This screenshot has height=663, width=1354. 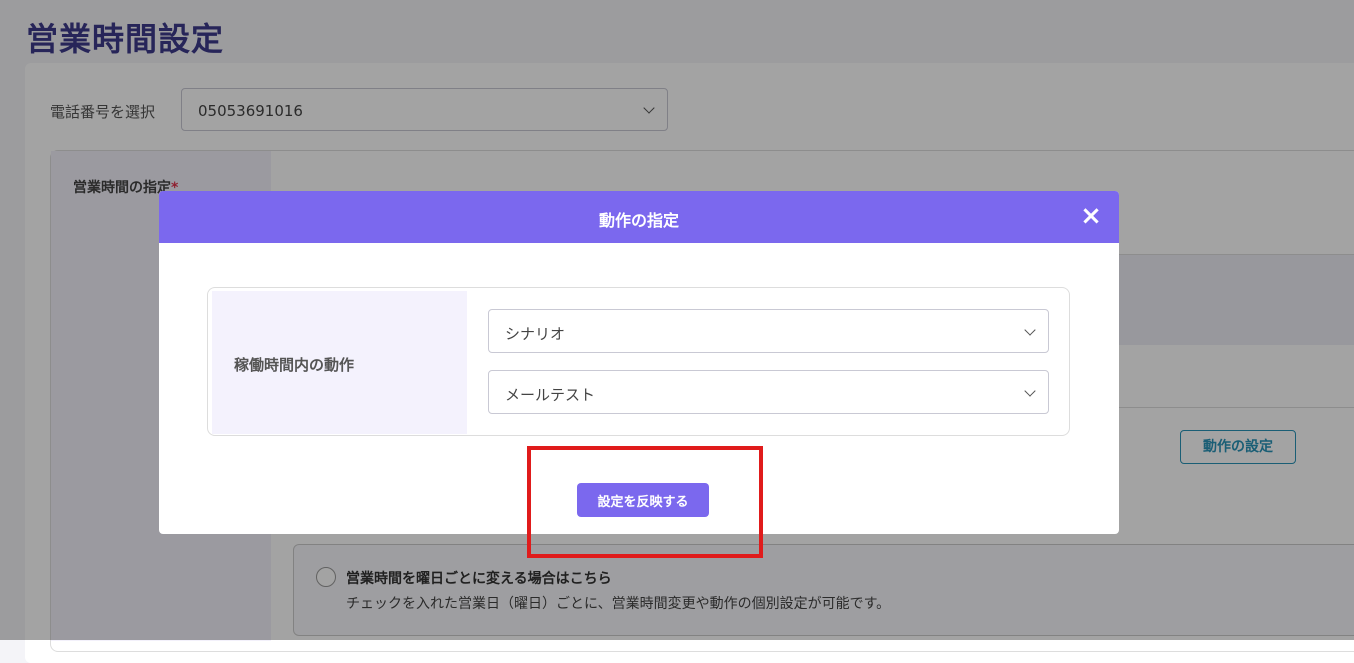 I want to click on action-type-select: シナリオ, so click(x=768, y=331).